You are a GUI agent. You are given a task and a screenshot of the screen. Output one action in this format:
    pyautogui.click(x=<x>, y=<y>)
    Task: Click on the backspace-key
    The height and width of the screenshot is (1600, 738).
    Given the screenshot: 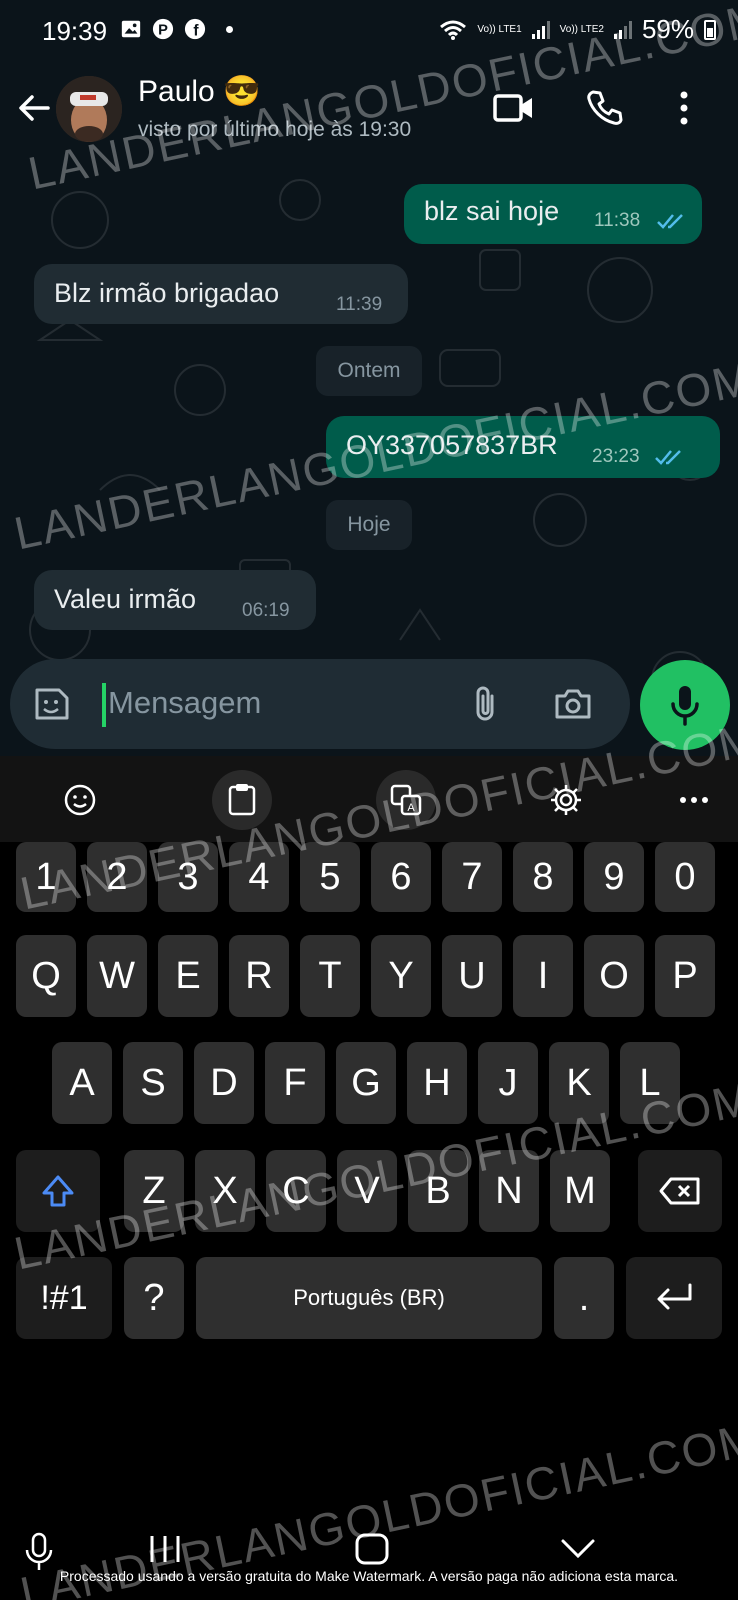 What is the action you would take?
    pyautogui.click(x=680, y=1191)
    